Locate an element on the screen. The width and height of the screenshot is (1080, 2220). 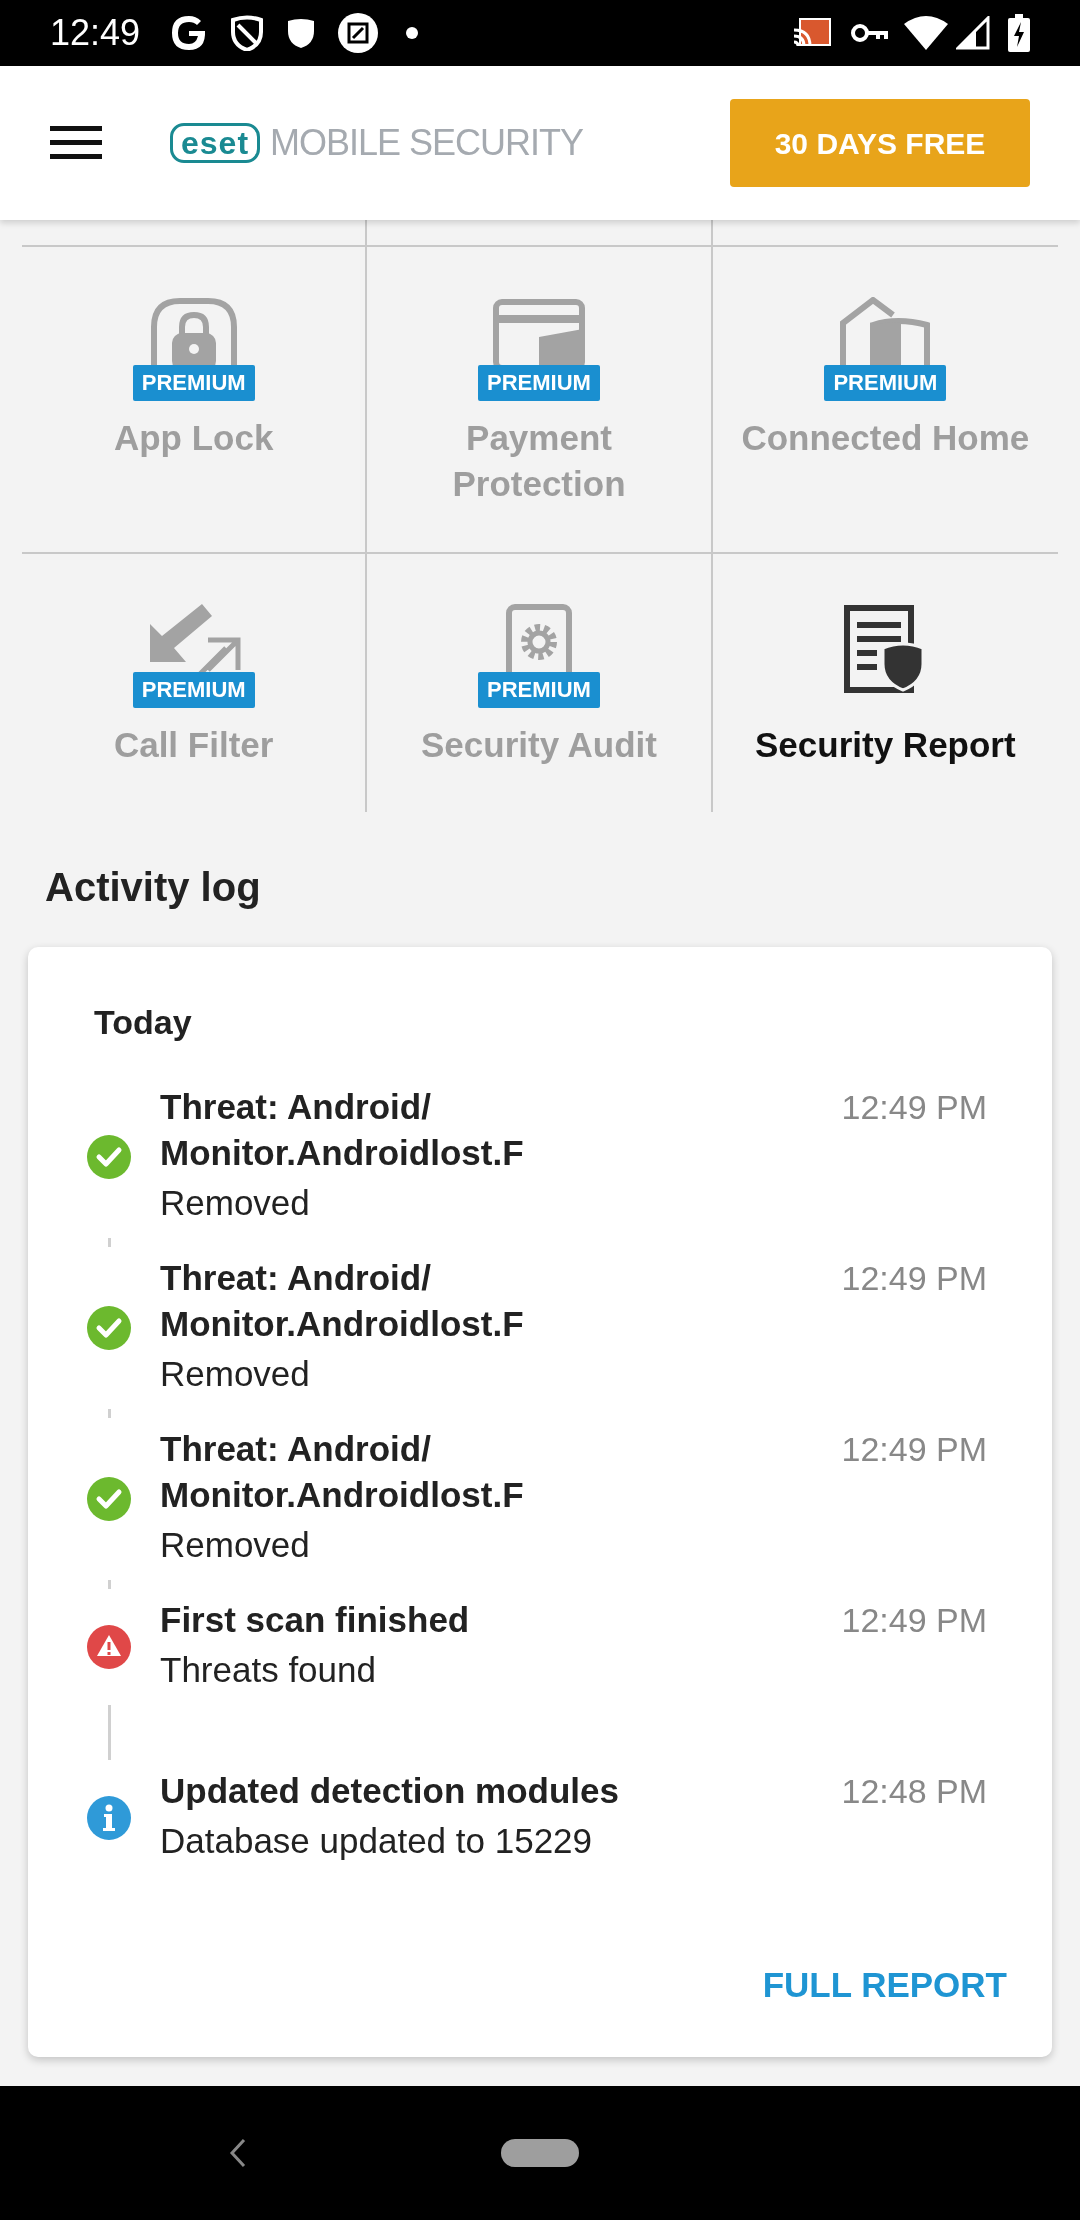
event-detail: Threats found is located at coordinates (268, 1670).